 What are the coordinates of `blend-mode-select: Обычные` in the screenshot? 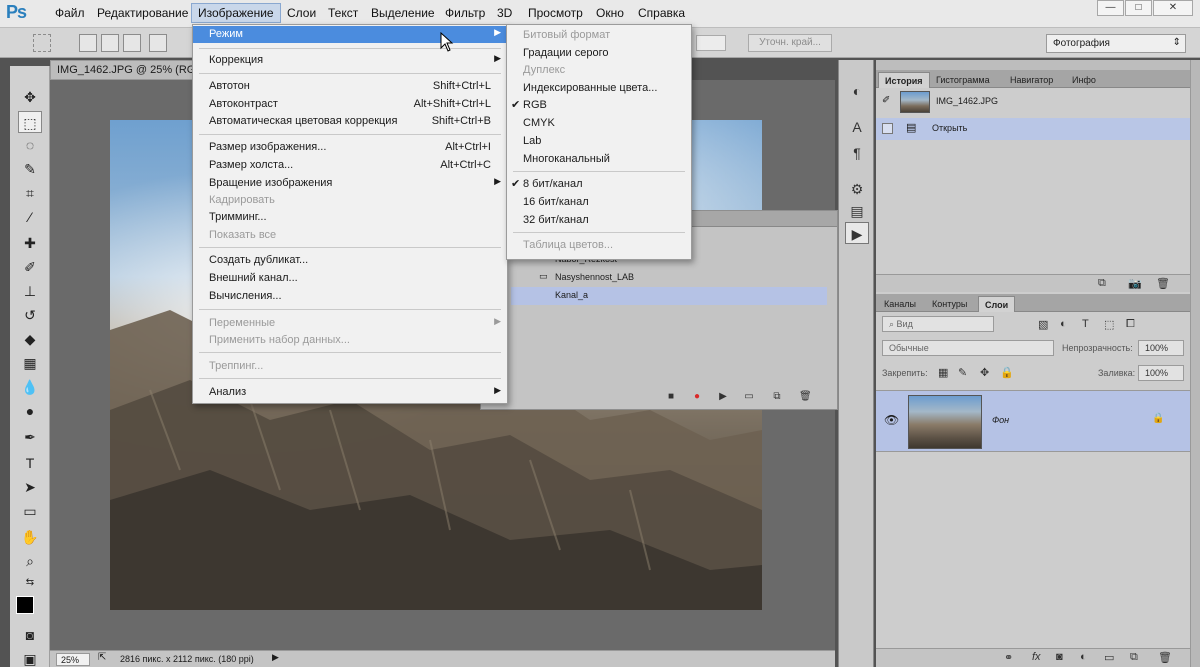 It's located at (968, 348).